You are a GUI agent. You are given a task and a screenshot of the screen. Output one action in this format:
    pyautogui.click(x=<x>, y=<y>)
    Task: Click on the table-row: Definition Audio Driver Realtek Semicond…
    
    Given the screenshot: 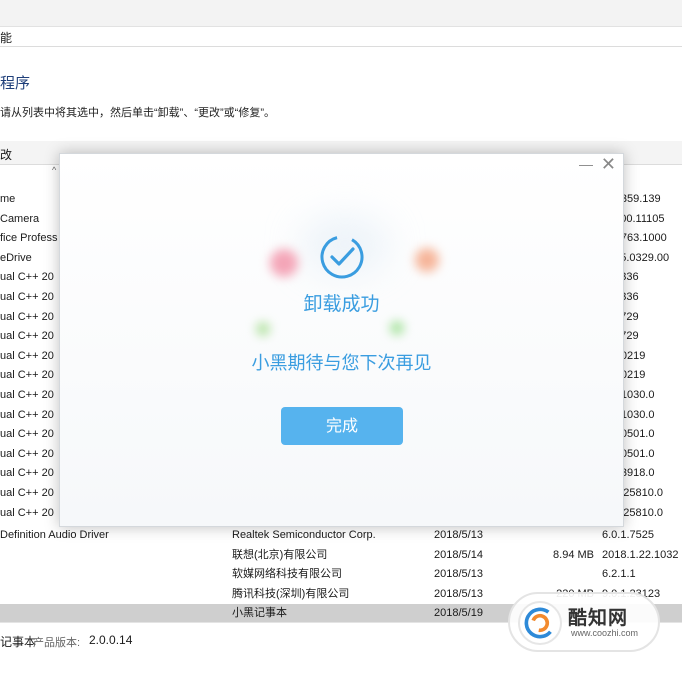 What is the action you would take?
    pyautogui.click(x=341, y=536)
    